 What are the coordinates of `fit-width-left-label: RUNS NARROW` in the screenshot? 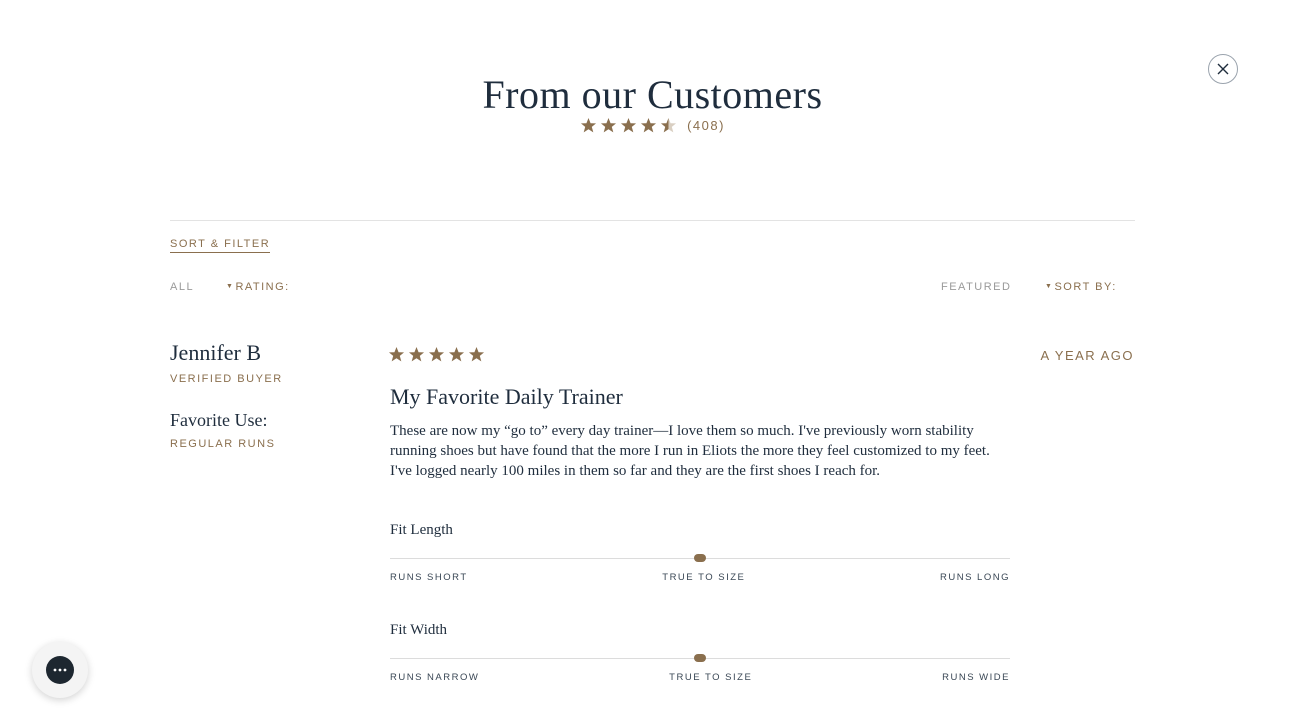 It's located at (435, 677).